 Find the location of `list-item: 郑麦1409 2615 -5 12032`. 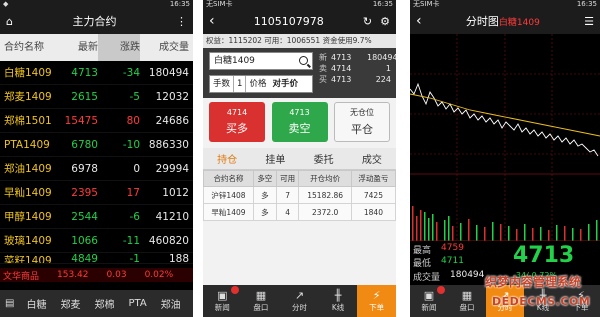

list-item: 郑麦1409 2615 -5 12032 is located at coordinates (96, 97).